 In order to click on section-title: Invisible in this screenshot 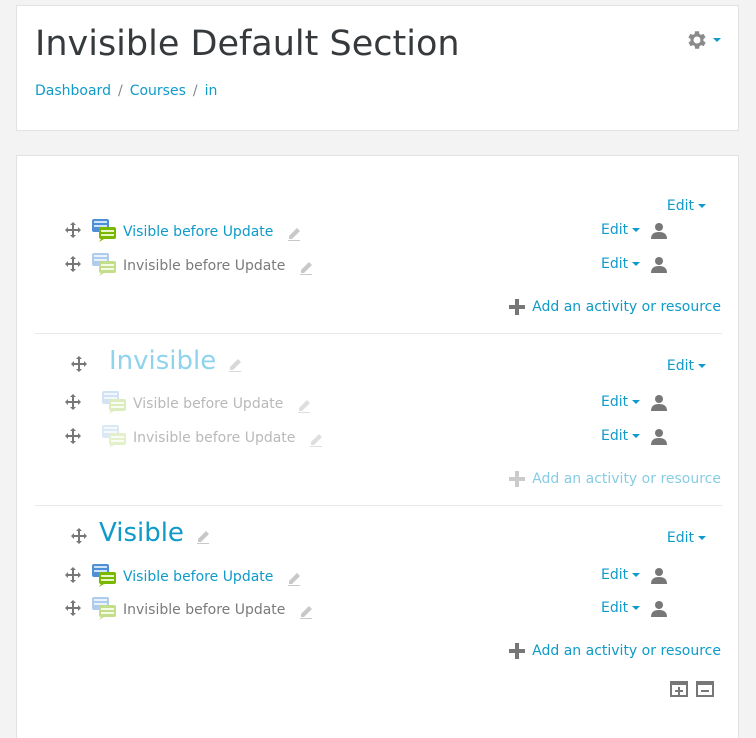, I will do `click(162, 361)`.